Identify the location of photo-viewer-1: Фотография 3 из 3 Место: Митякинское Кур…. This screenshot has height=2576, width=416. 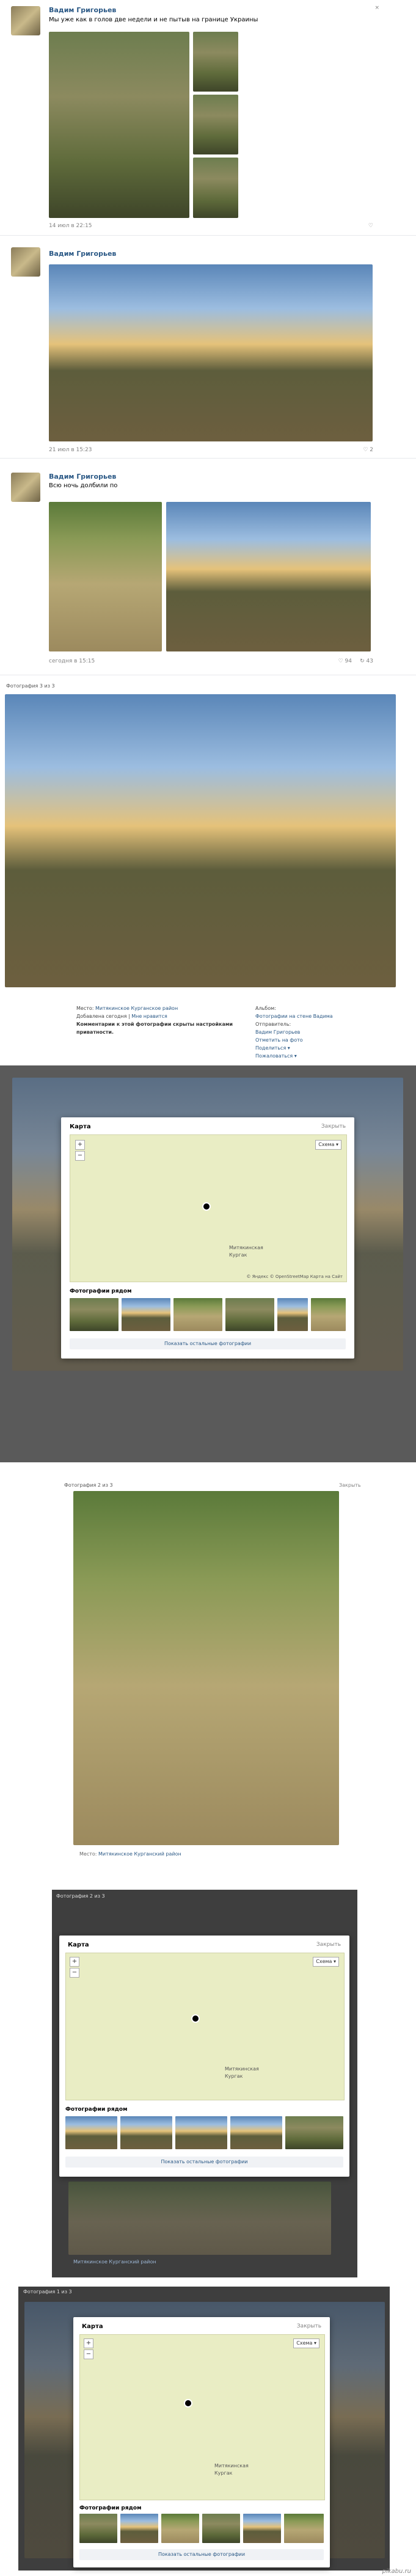
(208, 870).